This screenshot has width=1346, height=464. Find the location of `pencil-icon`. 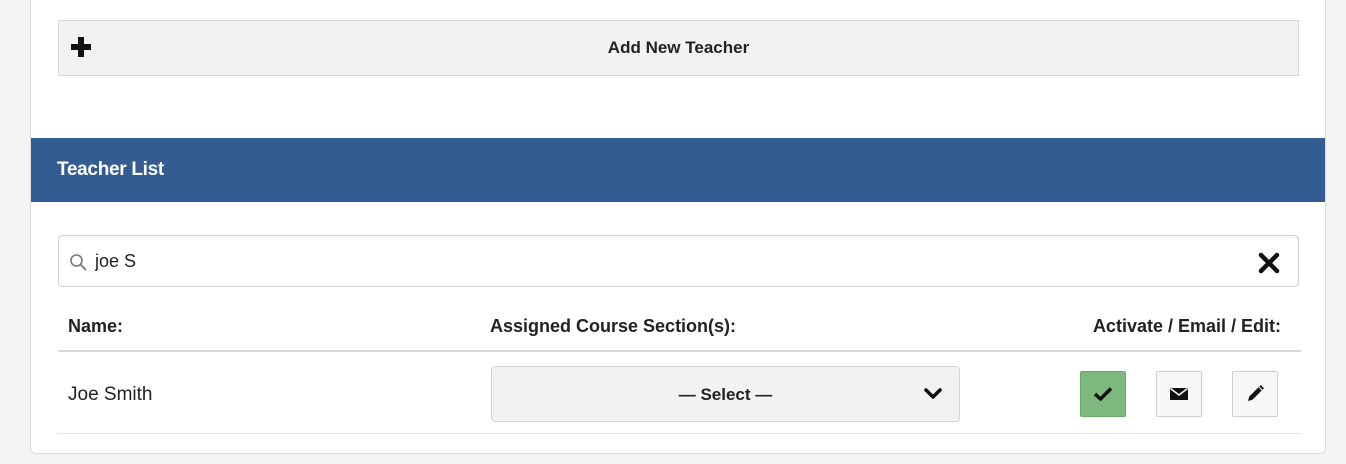

pencil-icon is located at coordinates (1256, 393).